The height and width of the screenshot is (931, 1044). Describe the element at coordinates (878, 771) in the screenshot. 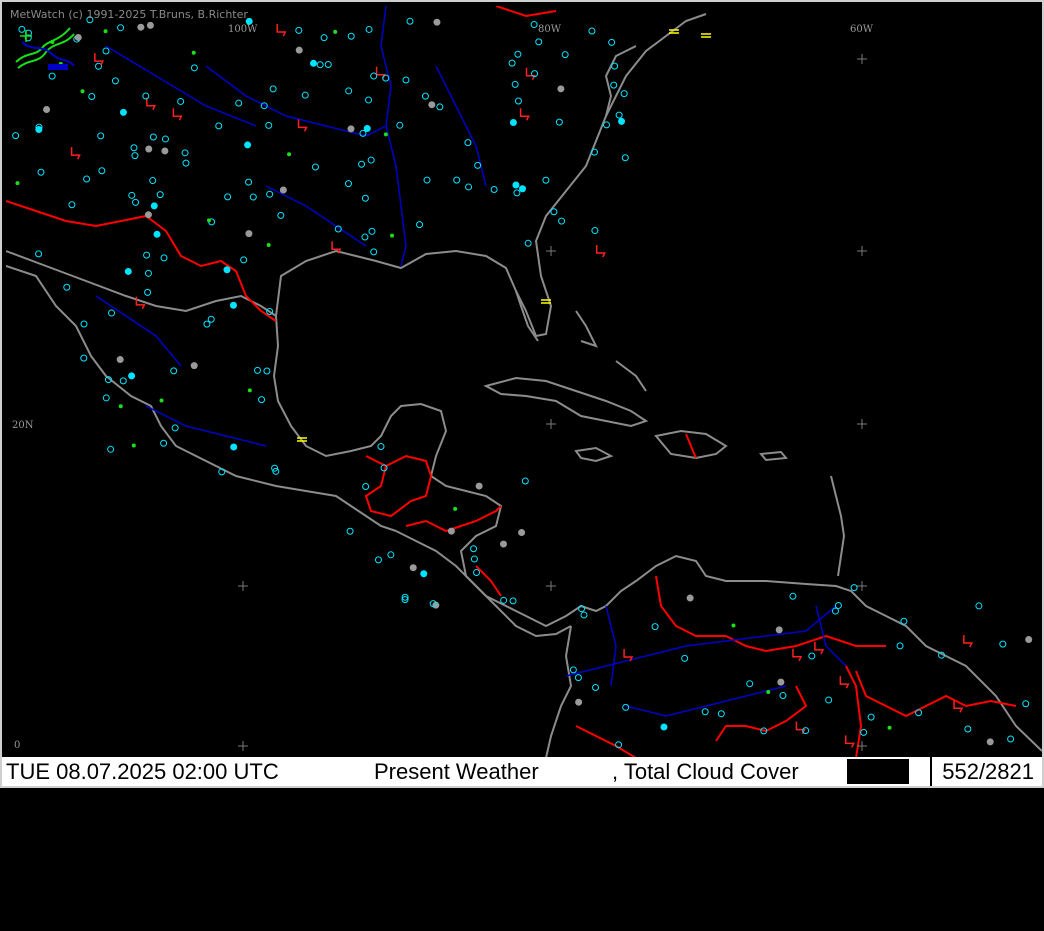

I see `status-spacer` at that location.